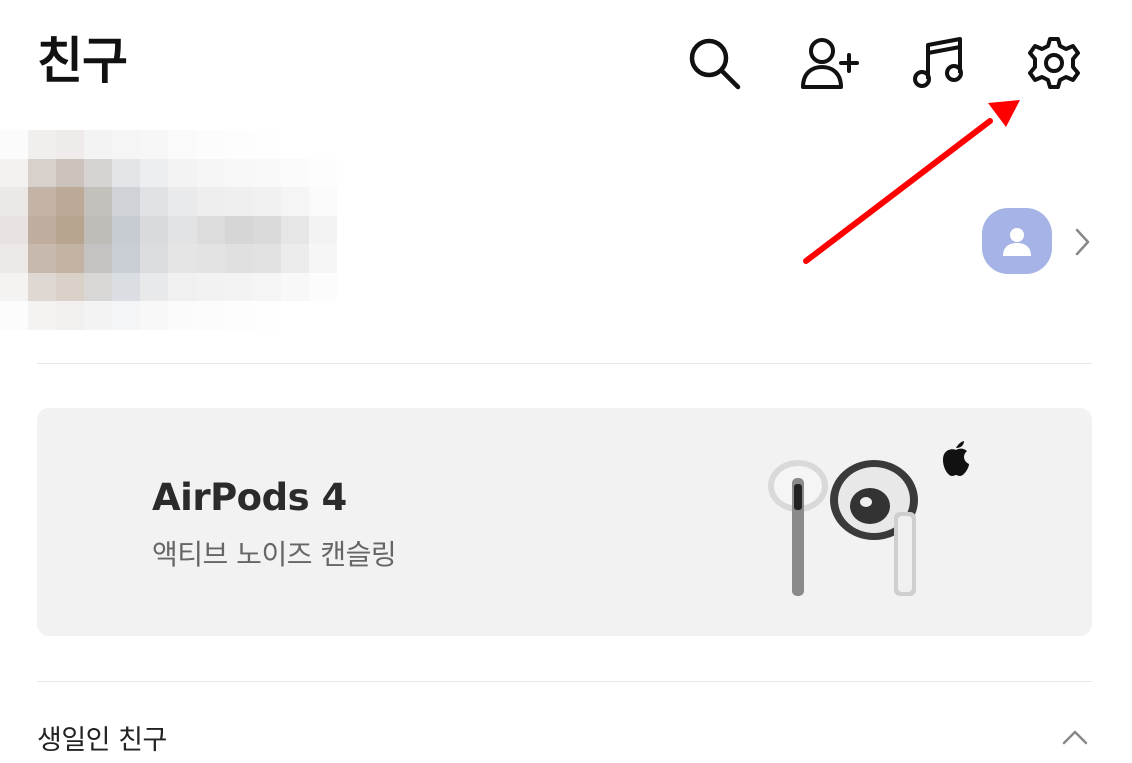  What do you see at coordinates (1082, 242) in the screenshot?
I see `chevron-right-icon` at bounding box center [1082, 242].